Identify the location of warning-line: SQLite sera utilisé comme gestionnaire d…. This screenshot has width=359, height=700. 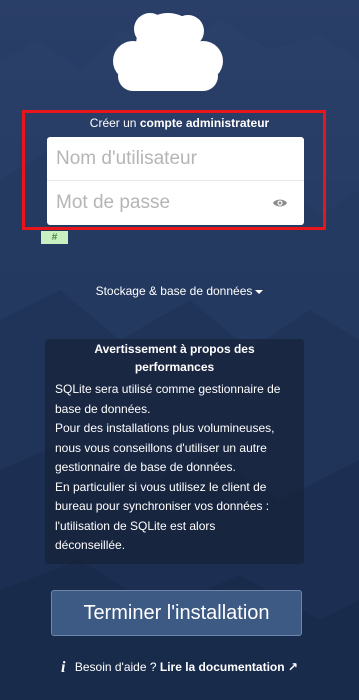
(168, 389).